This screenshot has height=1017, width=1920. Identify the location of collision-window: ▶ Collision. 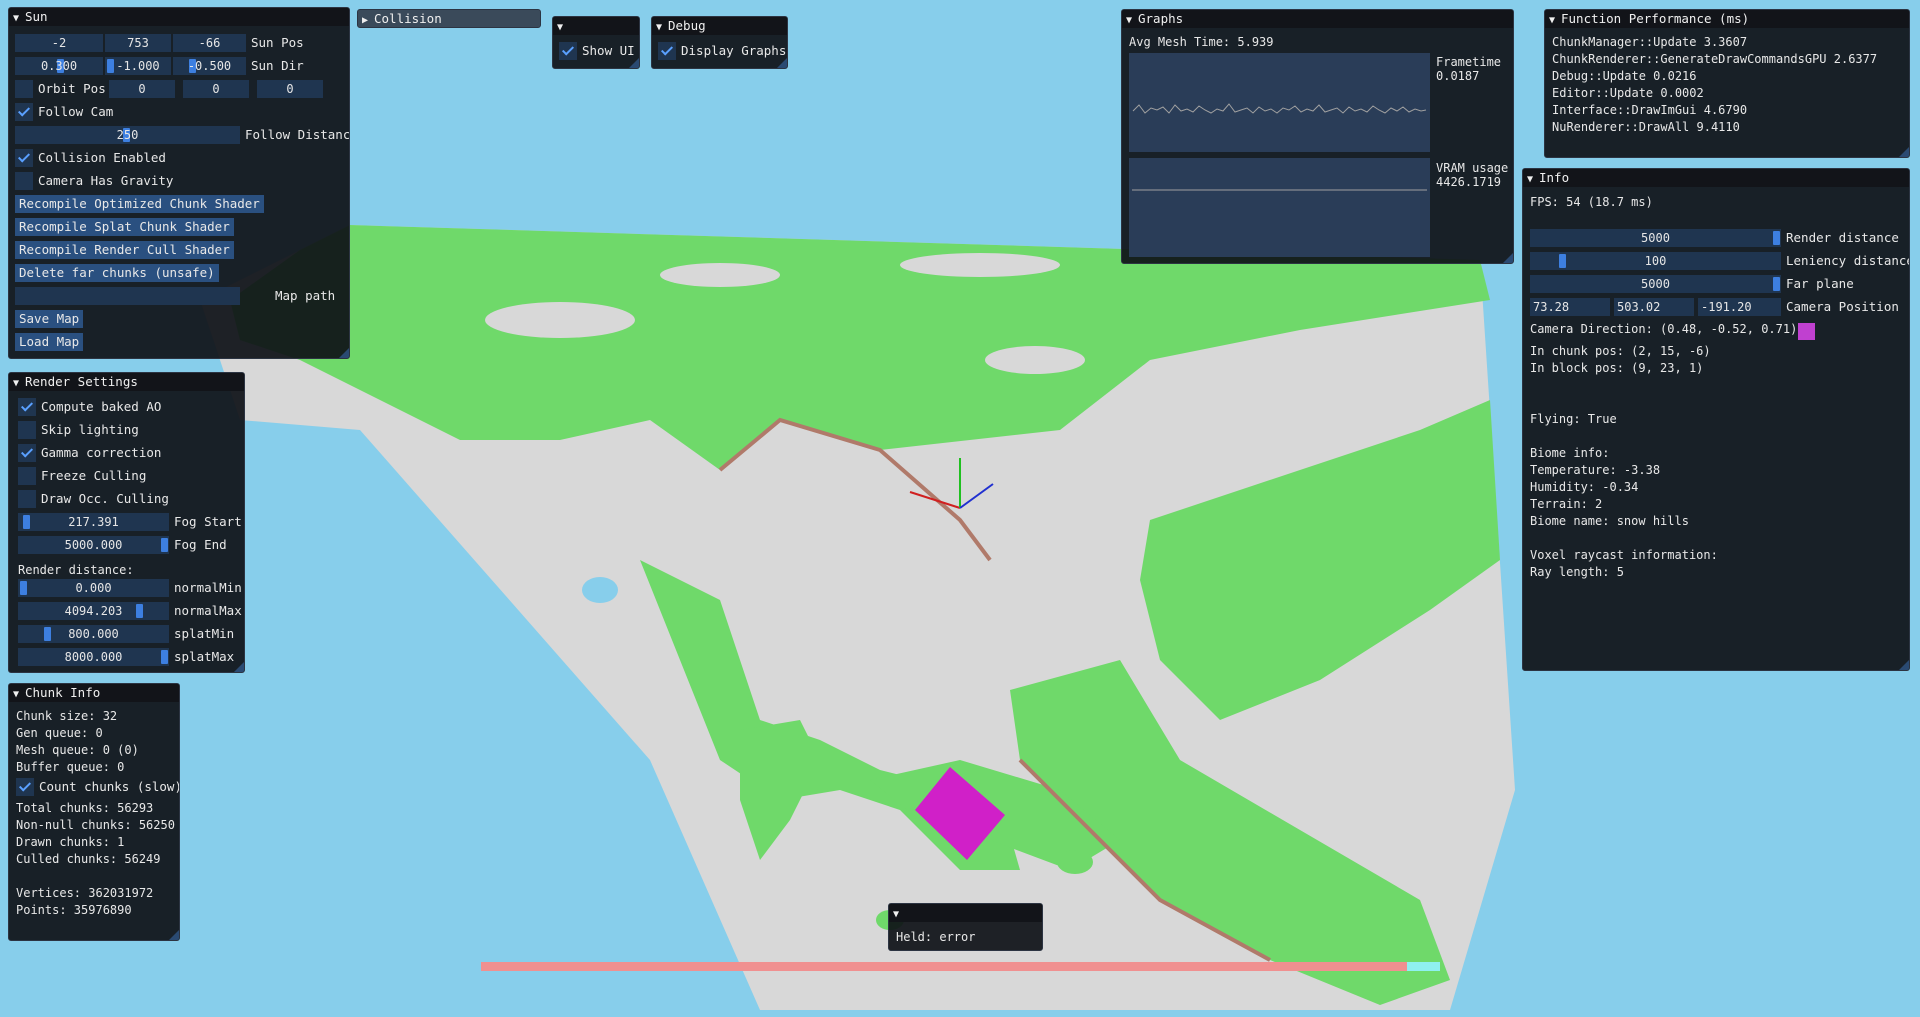
(449, 18).